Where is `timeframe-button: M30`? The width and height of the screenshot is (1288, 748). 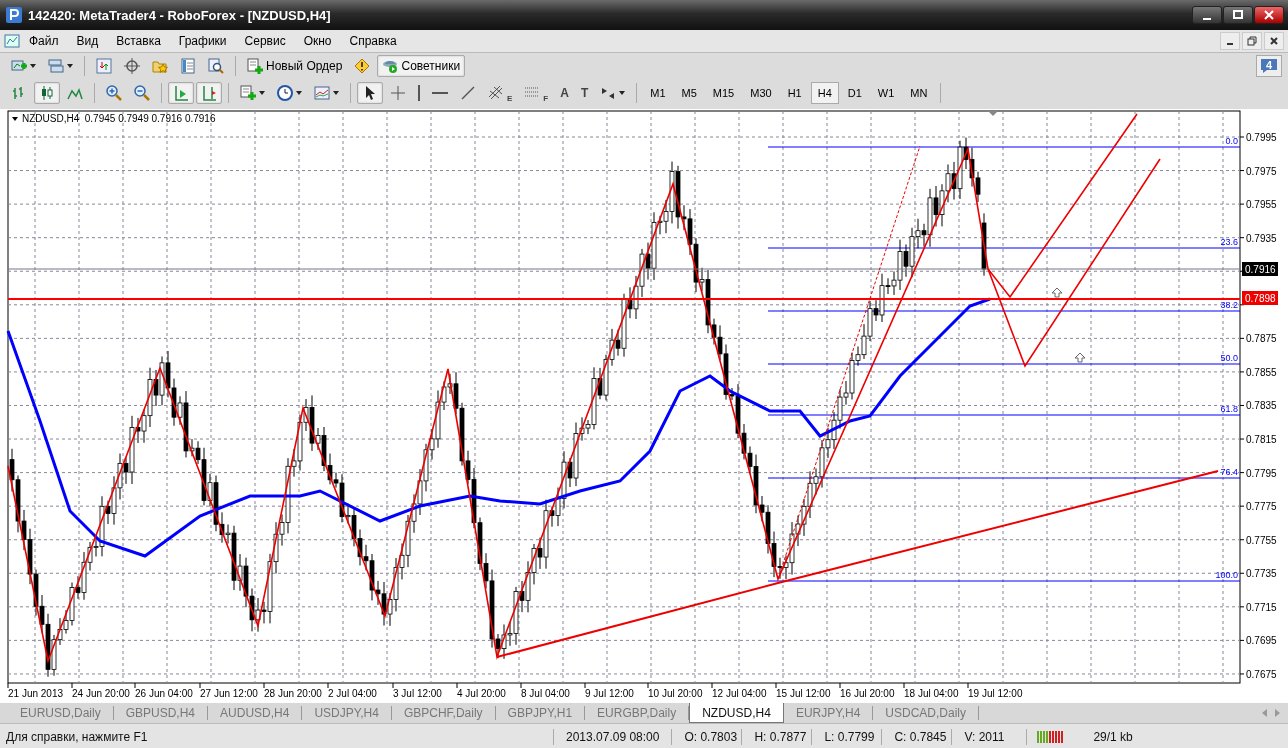
timeframe-button: M30 is located at coordinates (761, 93).